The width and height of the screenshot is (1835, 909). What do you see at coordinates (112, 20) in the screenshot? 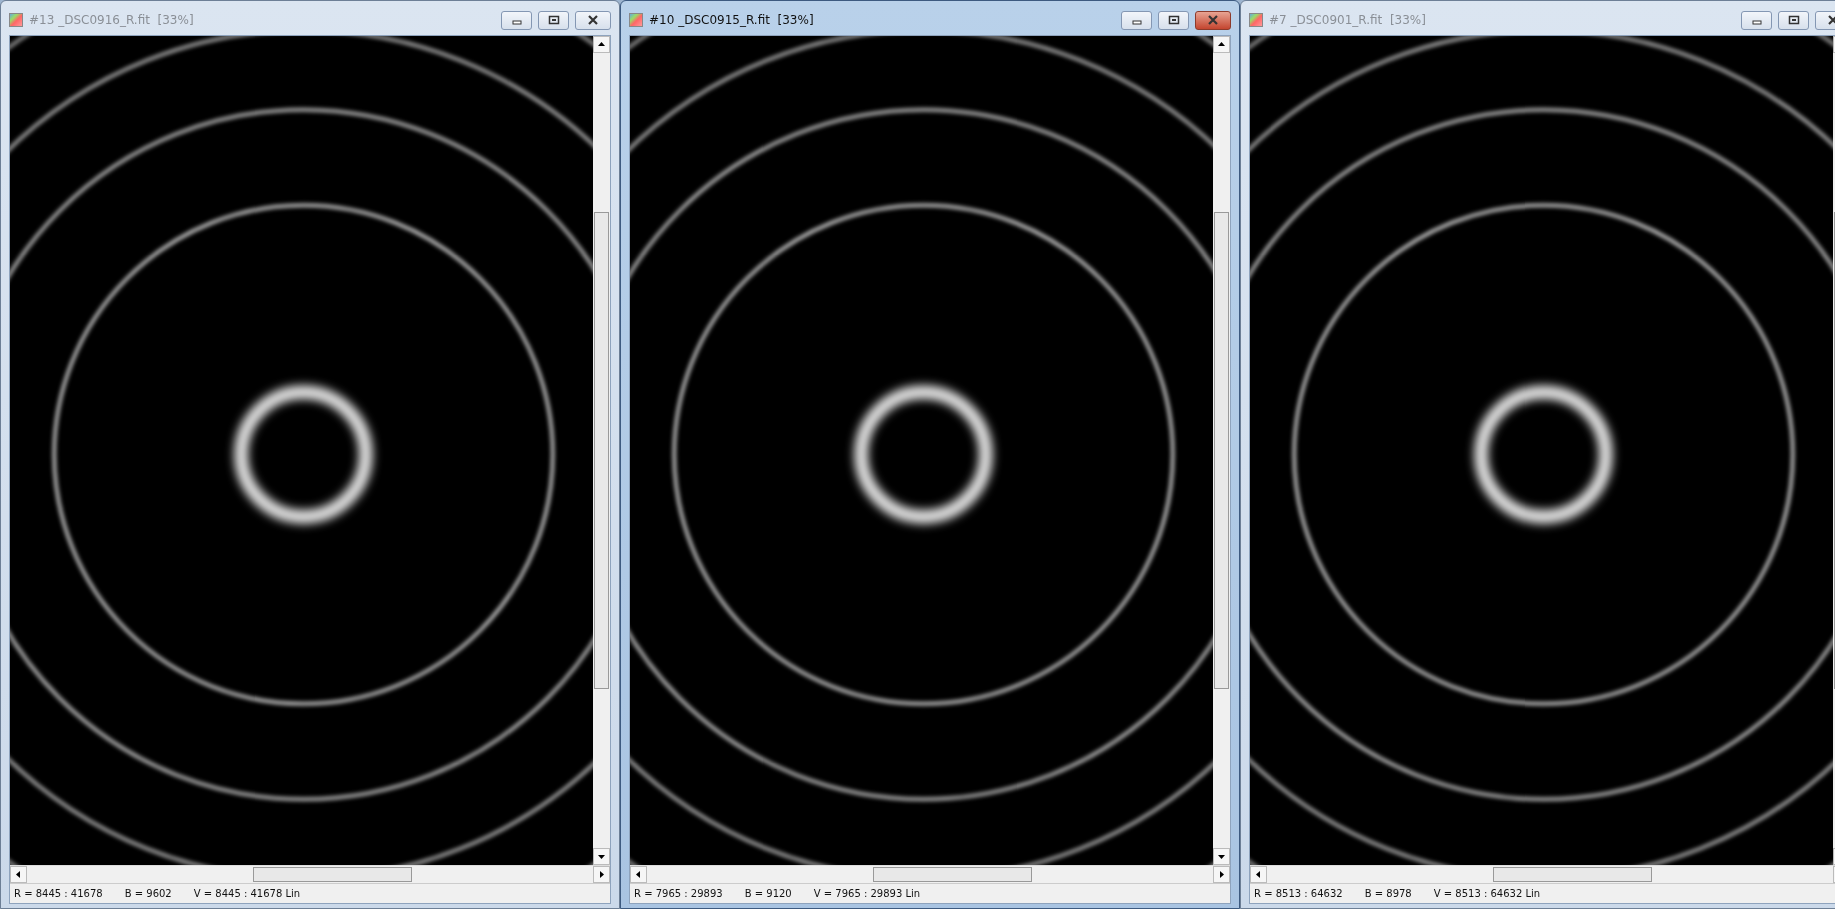
I see `window-title: #13 _DSC0916_R.fit [33%]` at bounding box center [112, 20].